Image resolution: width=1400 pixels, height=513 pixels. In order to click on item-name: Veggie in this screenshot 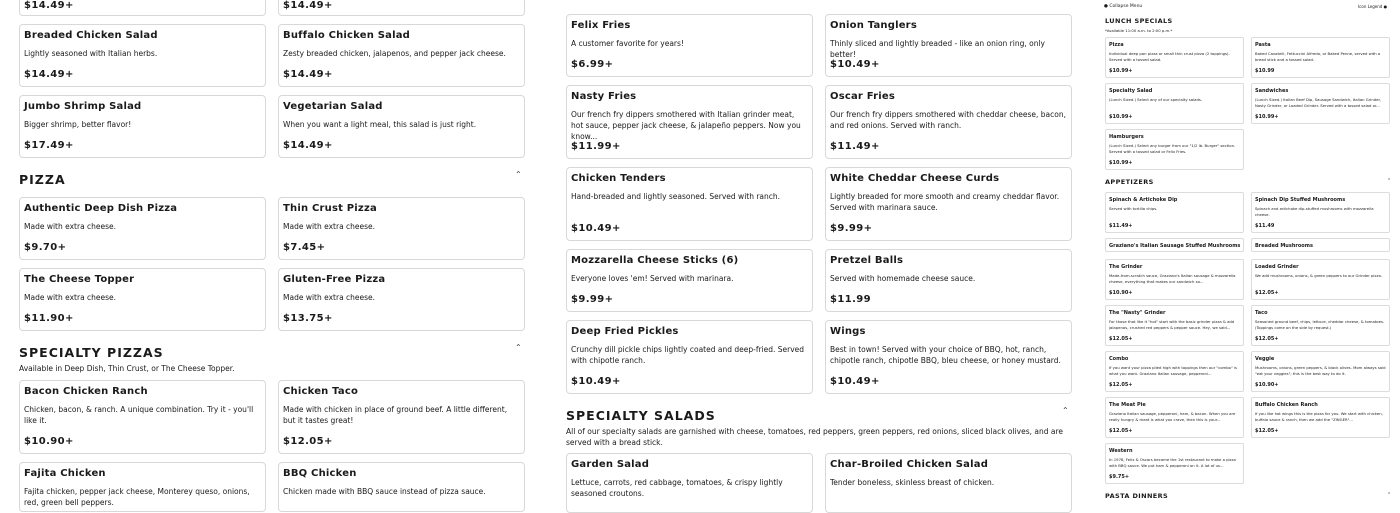, I will do `click(1265, 359)`.